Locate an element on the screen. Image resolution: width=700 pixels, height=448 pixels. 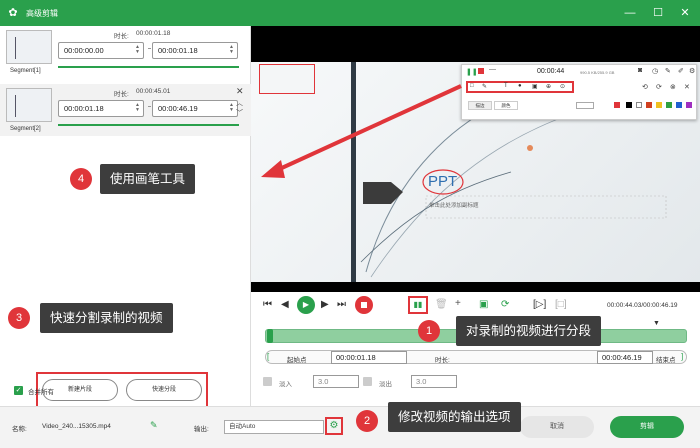
rename-icon: ✎ is located at coordinates (154, 425).